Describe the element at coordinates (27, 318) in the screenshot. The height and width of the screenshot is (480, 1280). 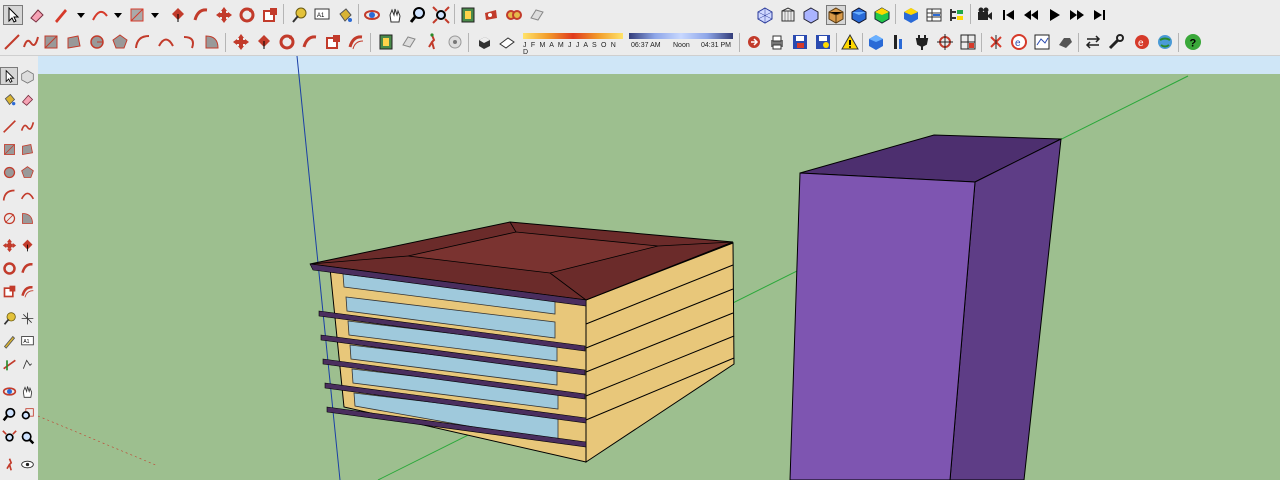
I see `axes-tool-icon` at that location.